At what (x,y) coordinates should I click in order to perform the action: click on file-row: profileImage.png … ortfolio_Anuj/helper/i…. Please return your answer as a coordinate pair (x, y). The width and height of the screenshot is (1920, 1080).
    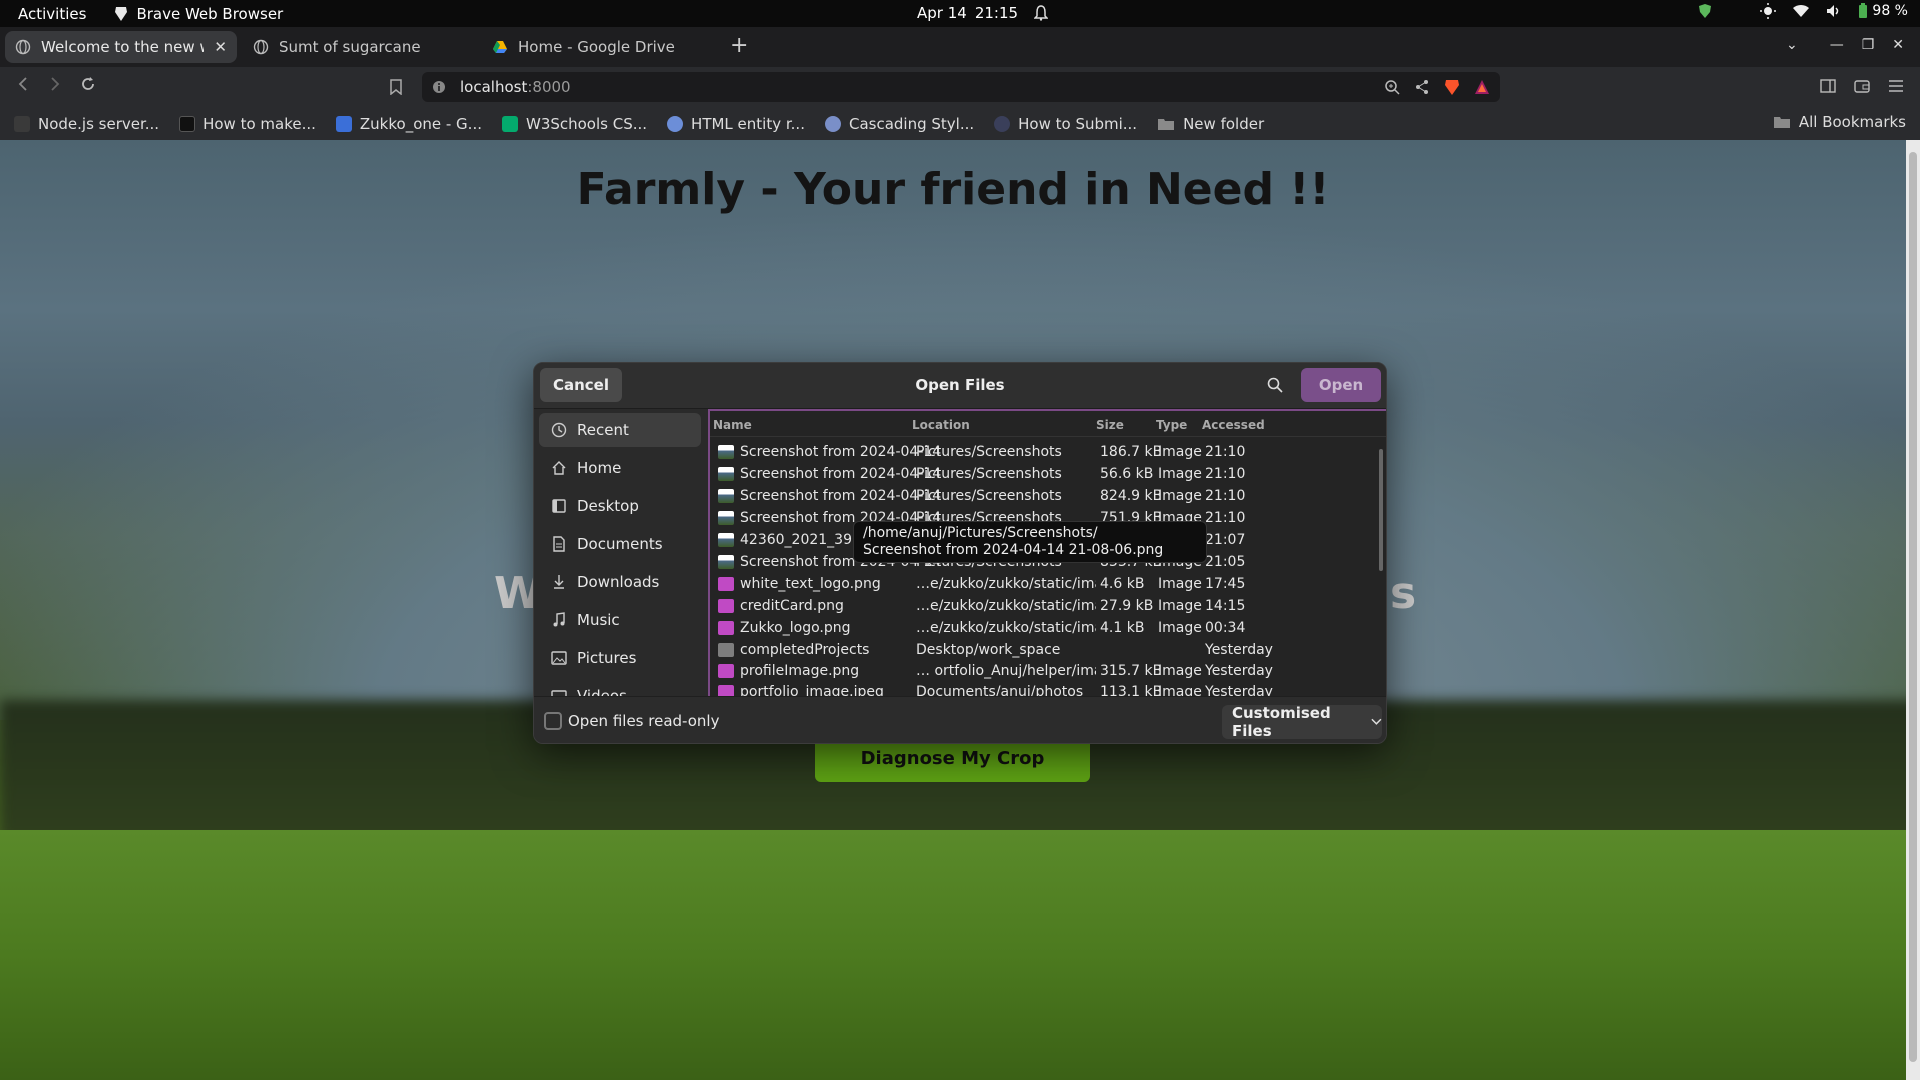
    Looking at the image, I should click on (1048, 671).